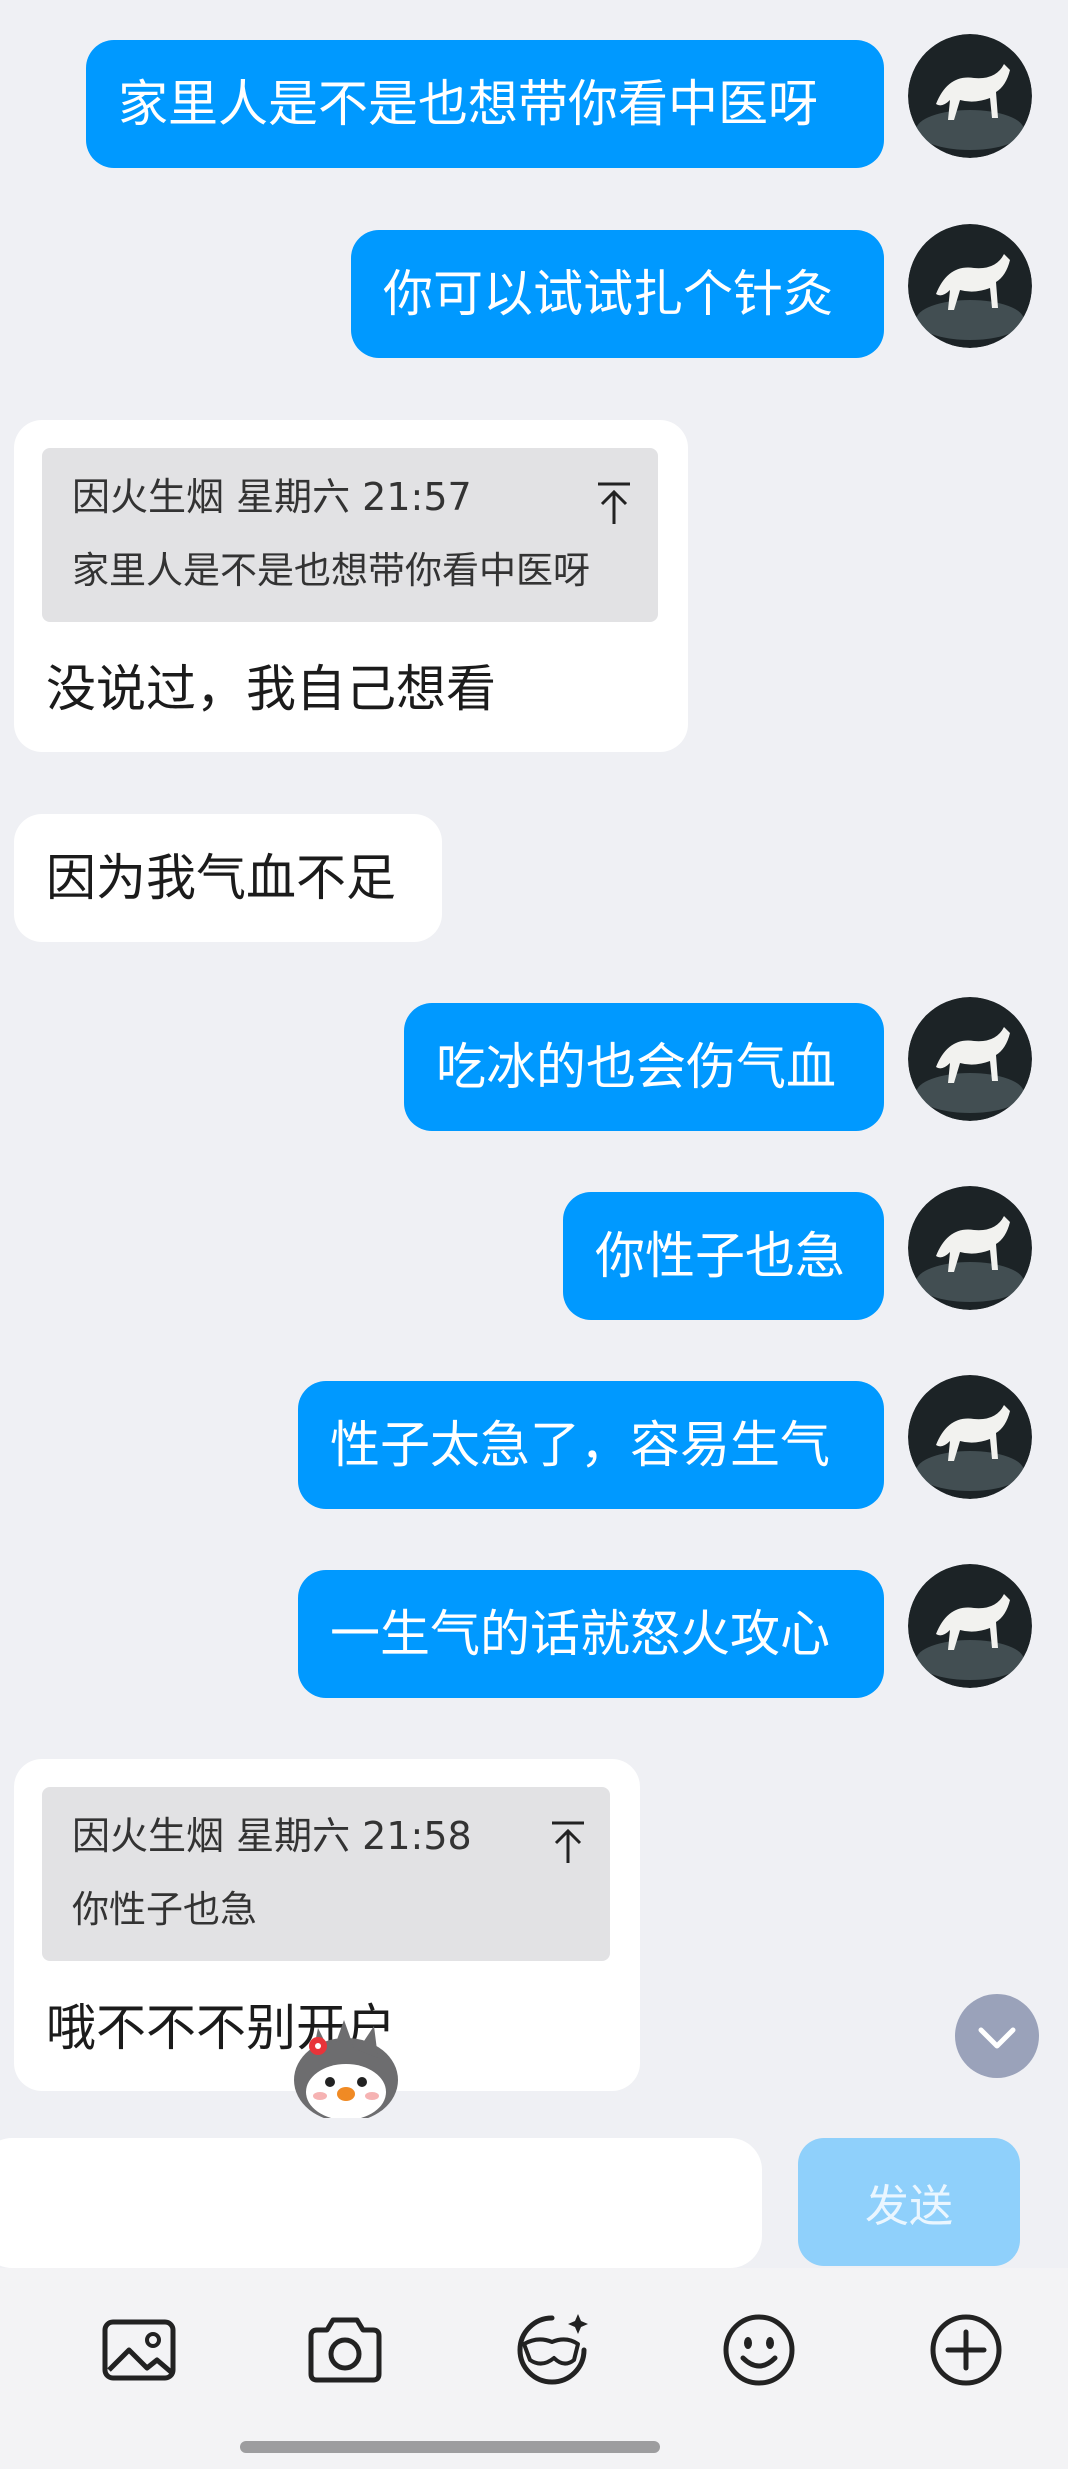 This screenshot has width=1068, height=2469. I want to click on quoted-message: 因火生烟 星期六 21:57 家里人是不是也想带你看中医呀, so click(350, 535).